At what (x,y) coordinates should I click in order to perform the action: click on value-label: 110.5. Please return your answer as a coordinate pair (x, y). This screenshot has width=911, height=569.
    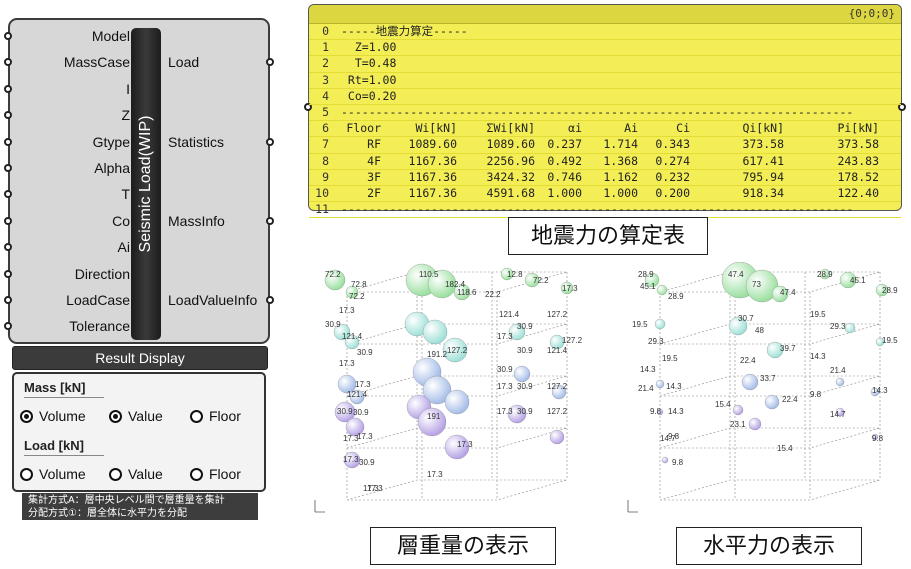
    Looking at the image, I should click on (429, 274).